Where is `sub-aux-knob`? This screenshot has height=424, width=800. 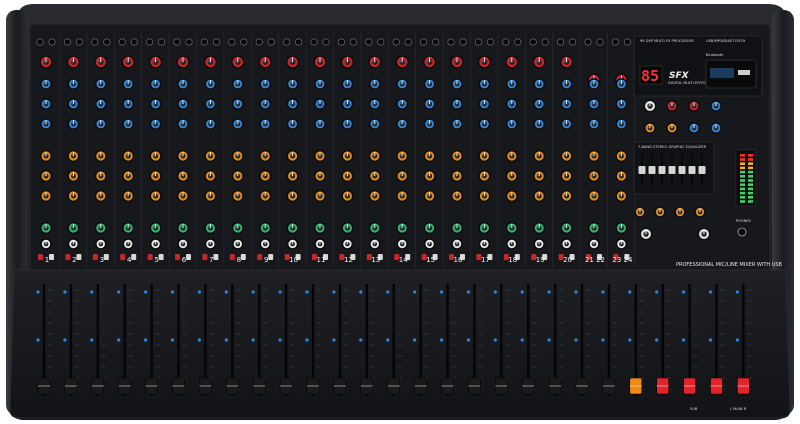 sub-aux-knob is located at coordinates (640, 212).